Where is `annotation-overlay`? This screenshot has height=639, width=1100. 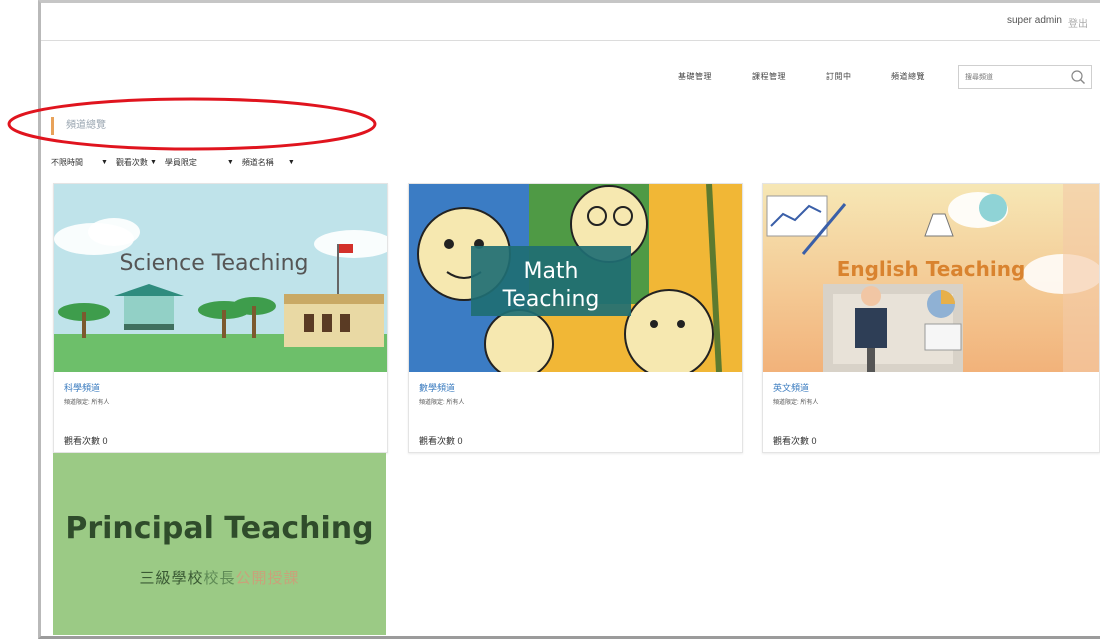
annotation-overlay is located at coordinates (192, 124).